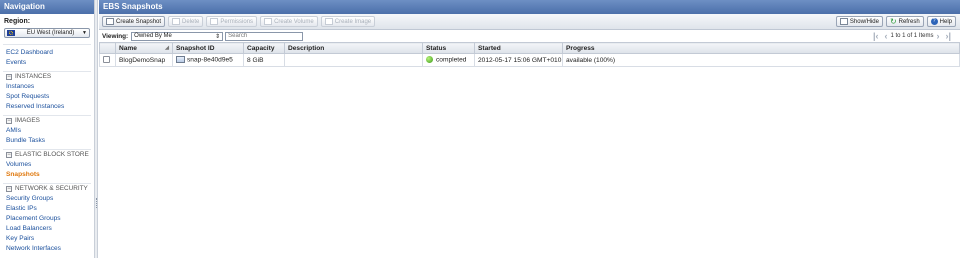 The width and height of the screenshot is (960, 258). I want to click on nav-section-instances: − INSTANCES, so click(47, 77).